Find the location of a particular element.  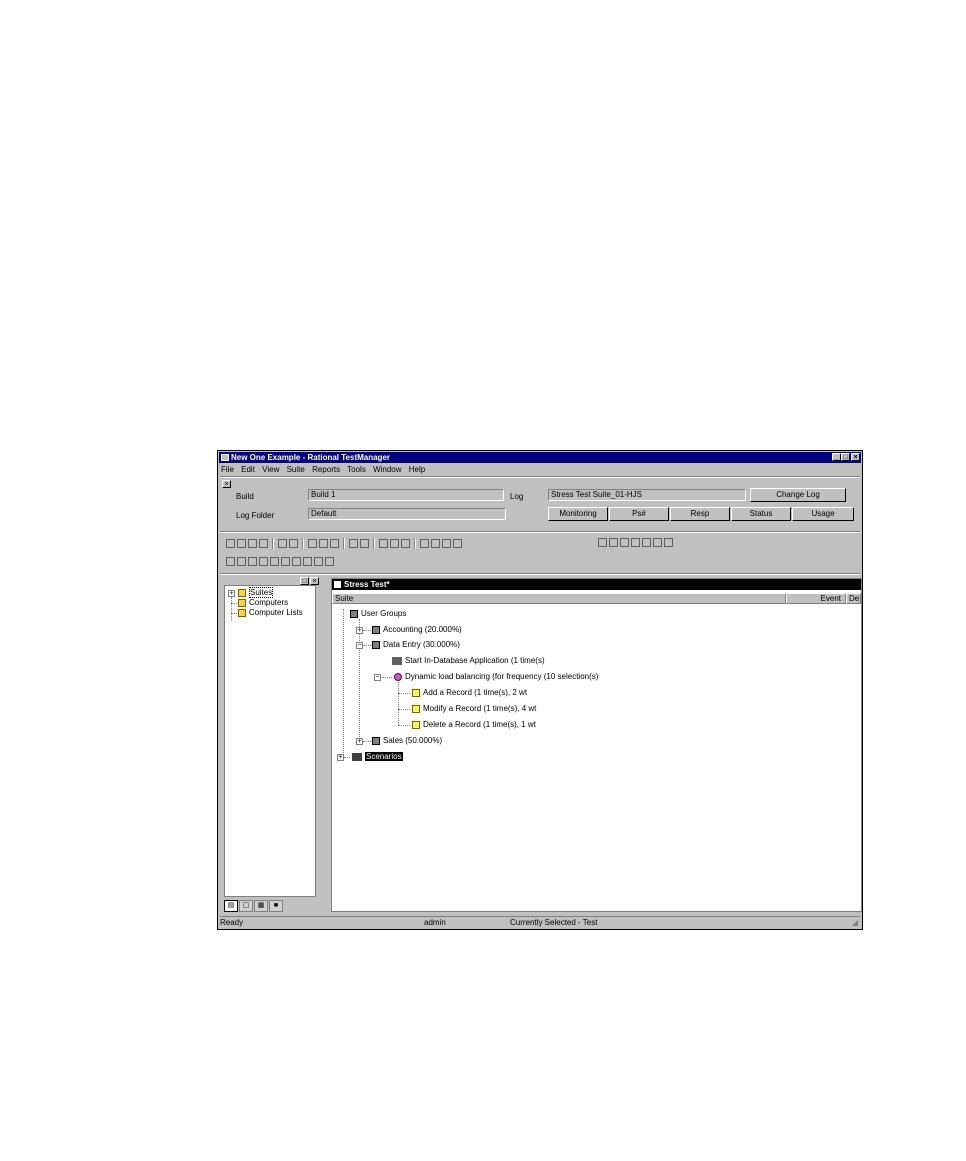

menu-help: Help is located at coordinates (417, 469).